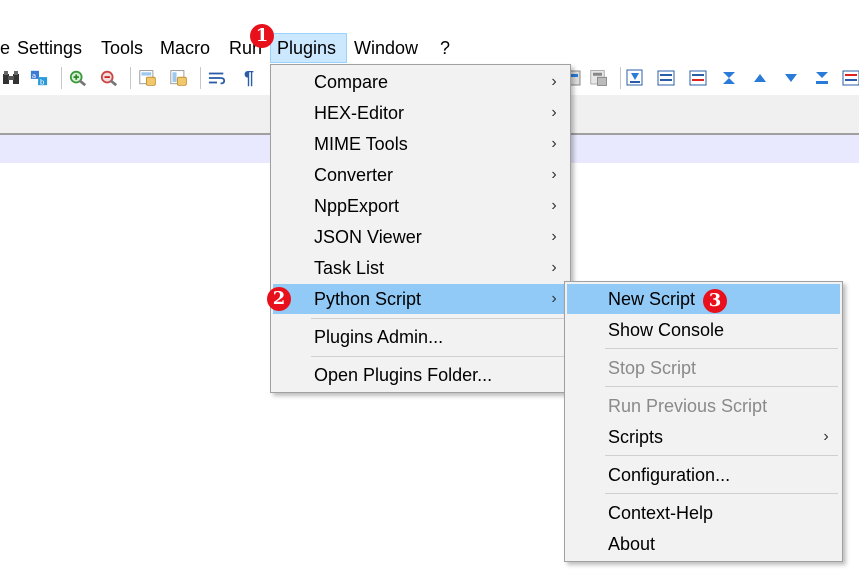 The height and width of the screenshot is (577, 859). I want to click on menu-item-task-list: Task List ›, so click(420, 268).